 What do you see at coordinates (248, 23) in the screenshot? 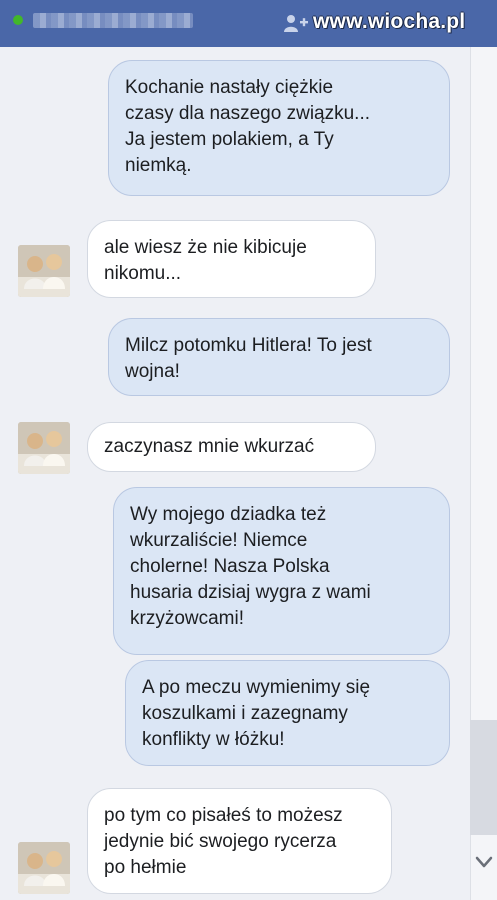
I see `chat-titlebar: www.wiocha.pl` at bounding box center [248, 23].